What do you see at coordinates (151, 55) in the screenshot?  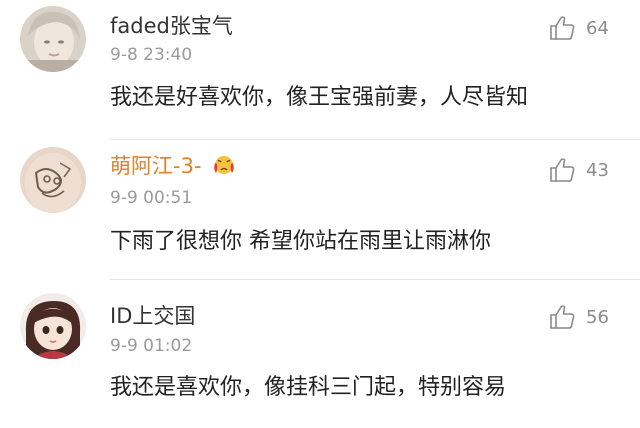 I see `comment-timestamp: 9-8 23:40` at bounding box center [151, 55].